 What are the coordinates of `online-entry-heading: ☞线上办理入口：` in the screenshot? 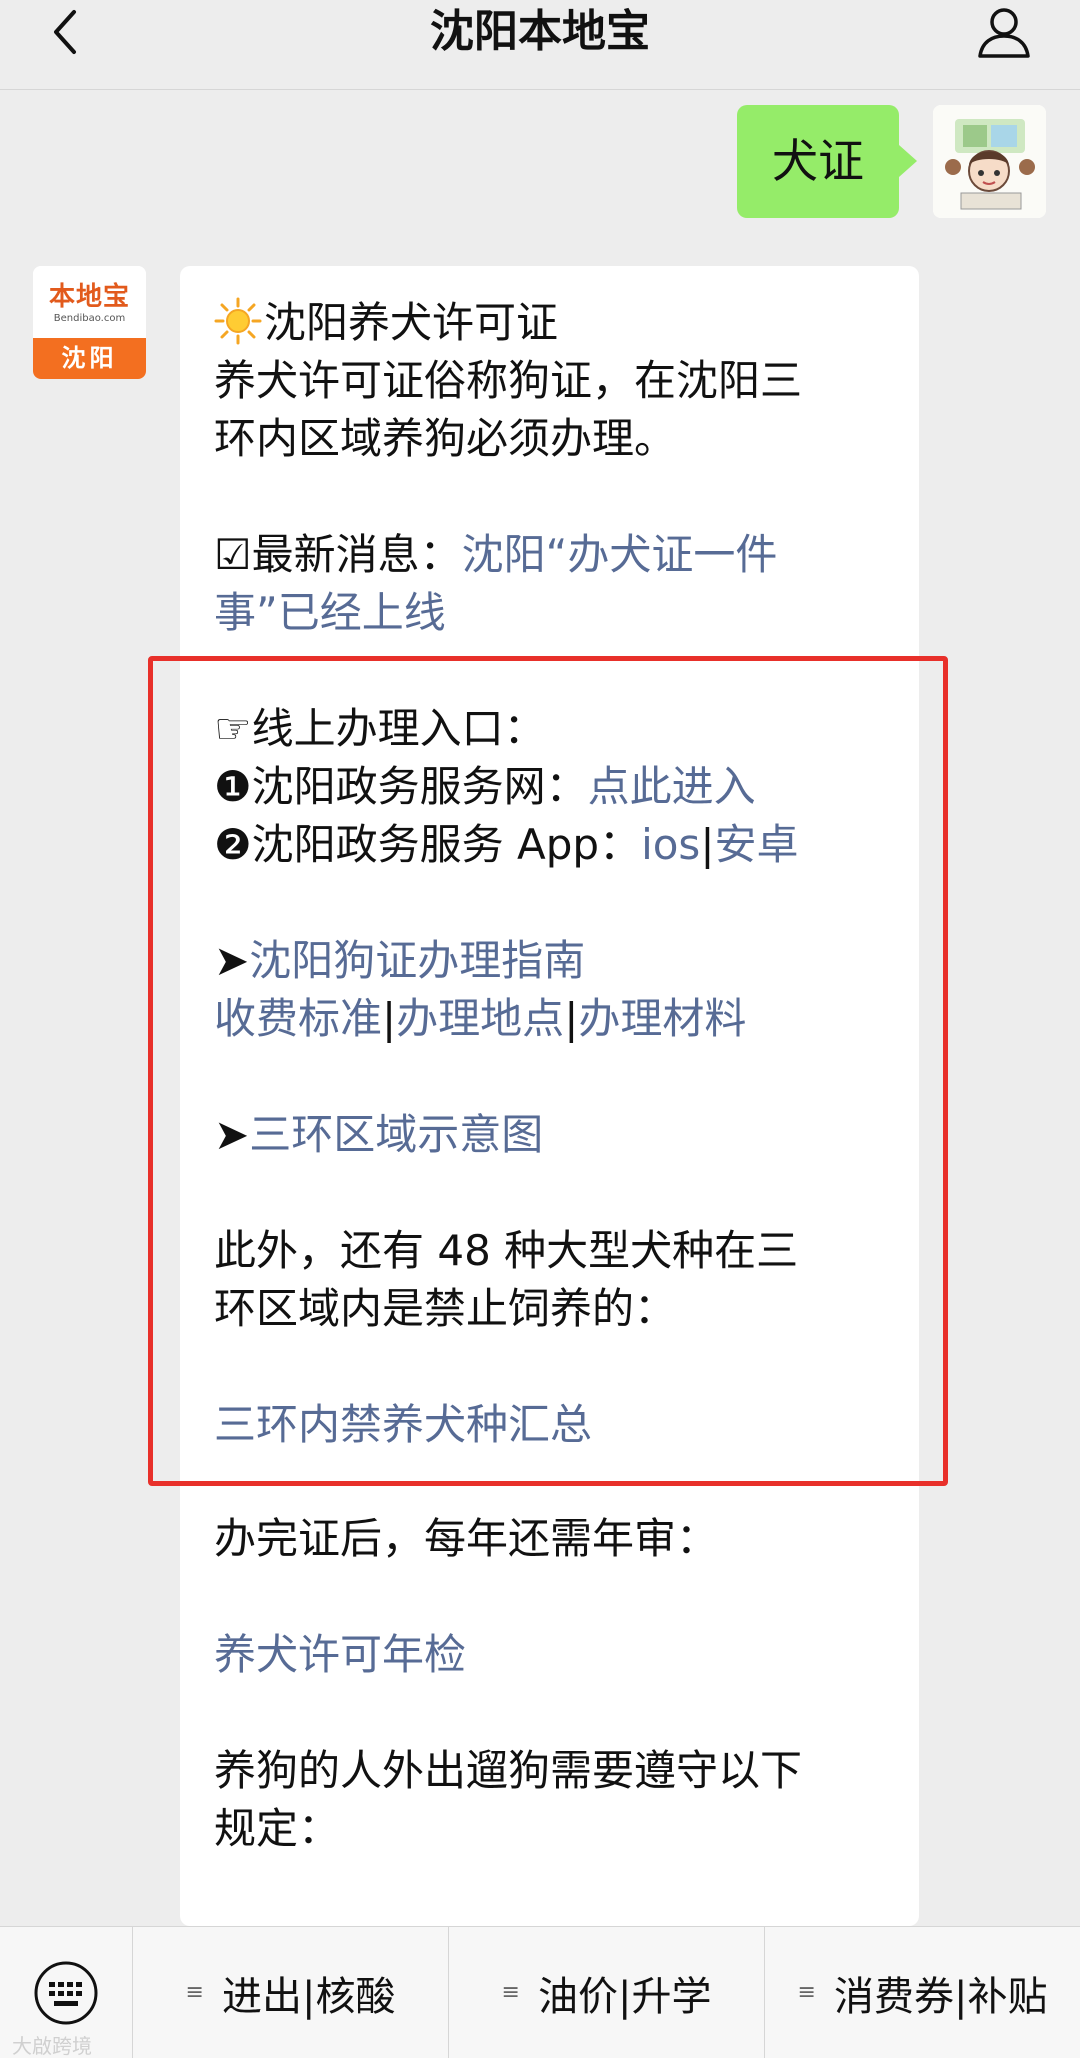 It's located at (380, 728).